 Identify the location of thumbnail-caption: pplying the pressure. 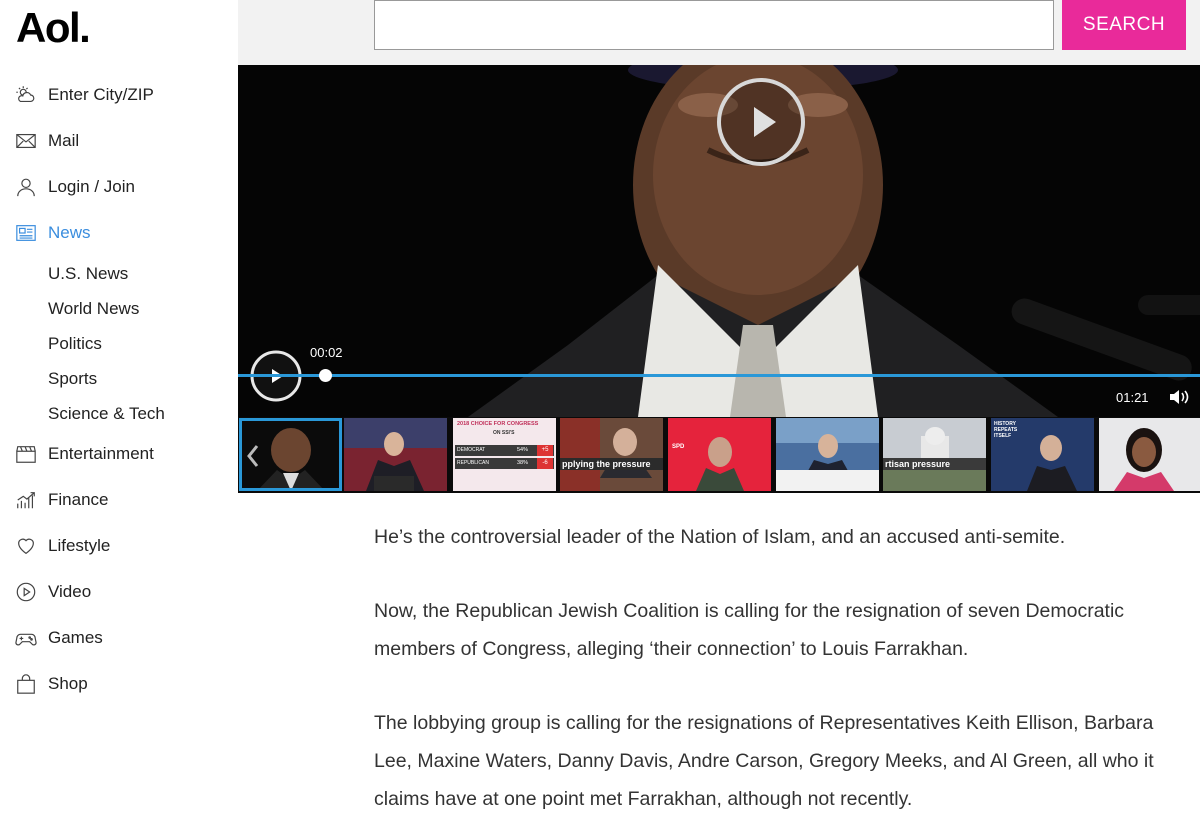
(606, 464).